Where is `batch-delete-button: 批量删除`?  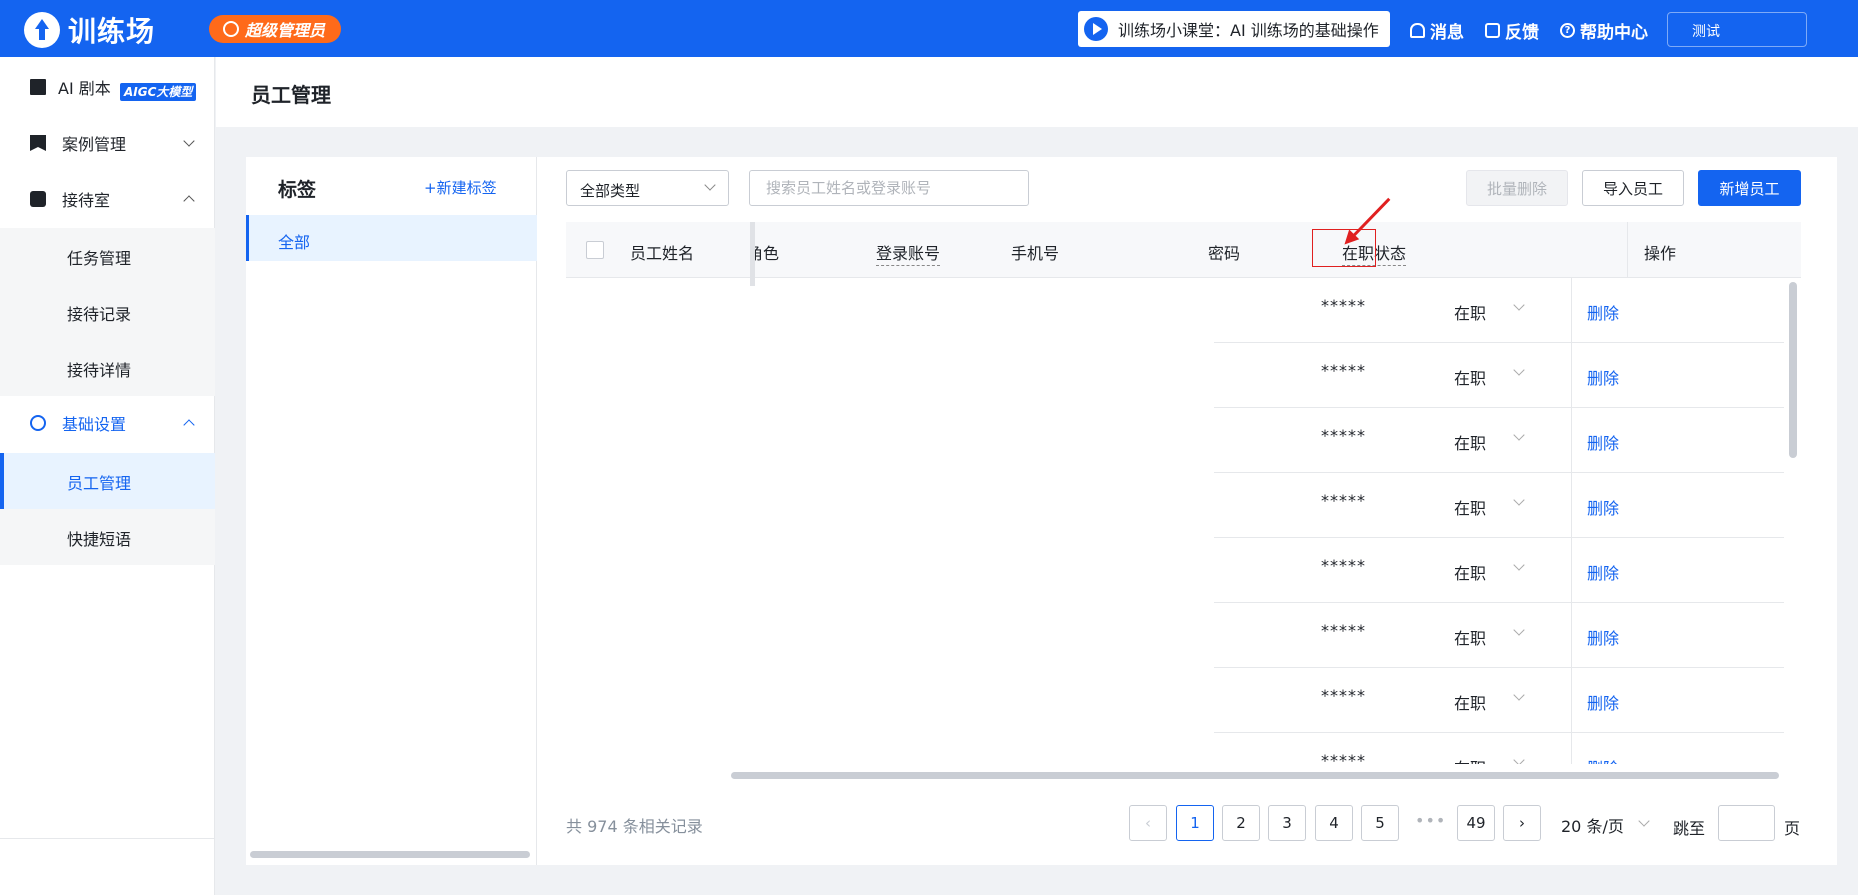
batch-delete-button: 批量删除 is located at coordinates (1517, 188).